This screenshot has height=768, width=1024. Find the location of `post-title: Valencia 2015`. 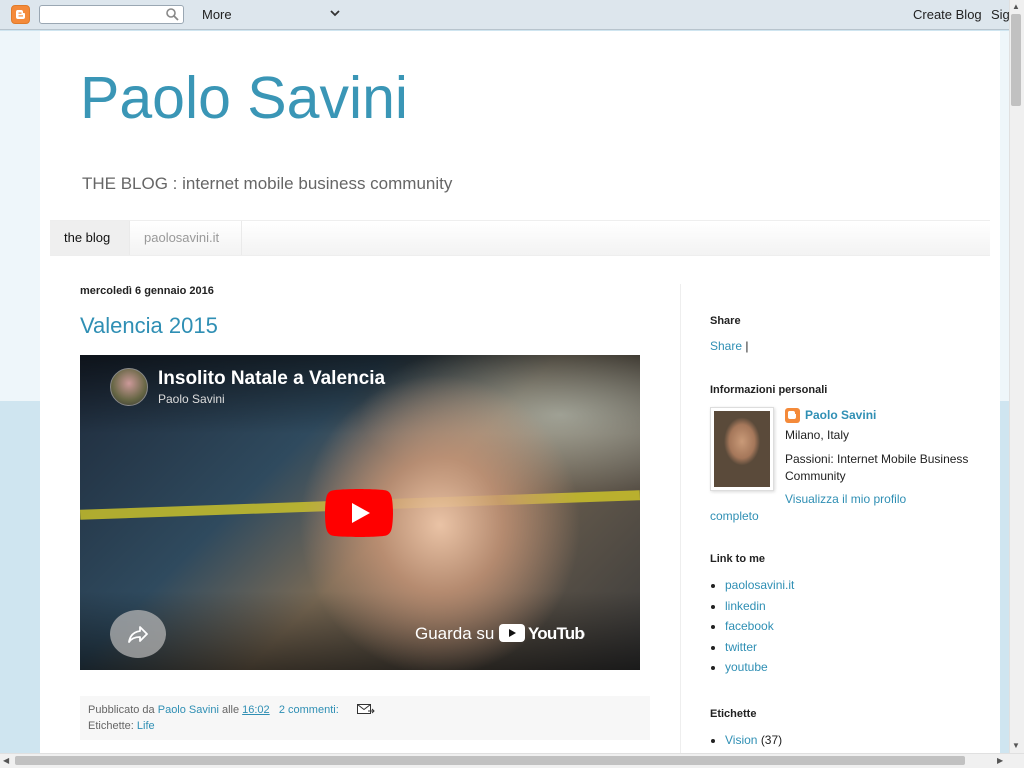

post-title: Valencia 2015 is located at coordinates (149, 326).